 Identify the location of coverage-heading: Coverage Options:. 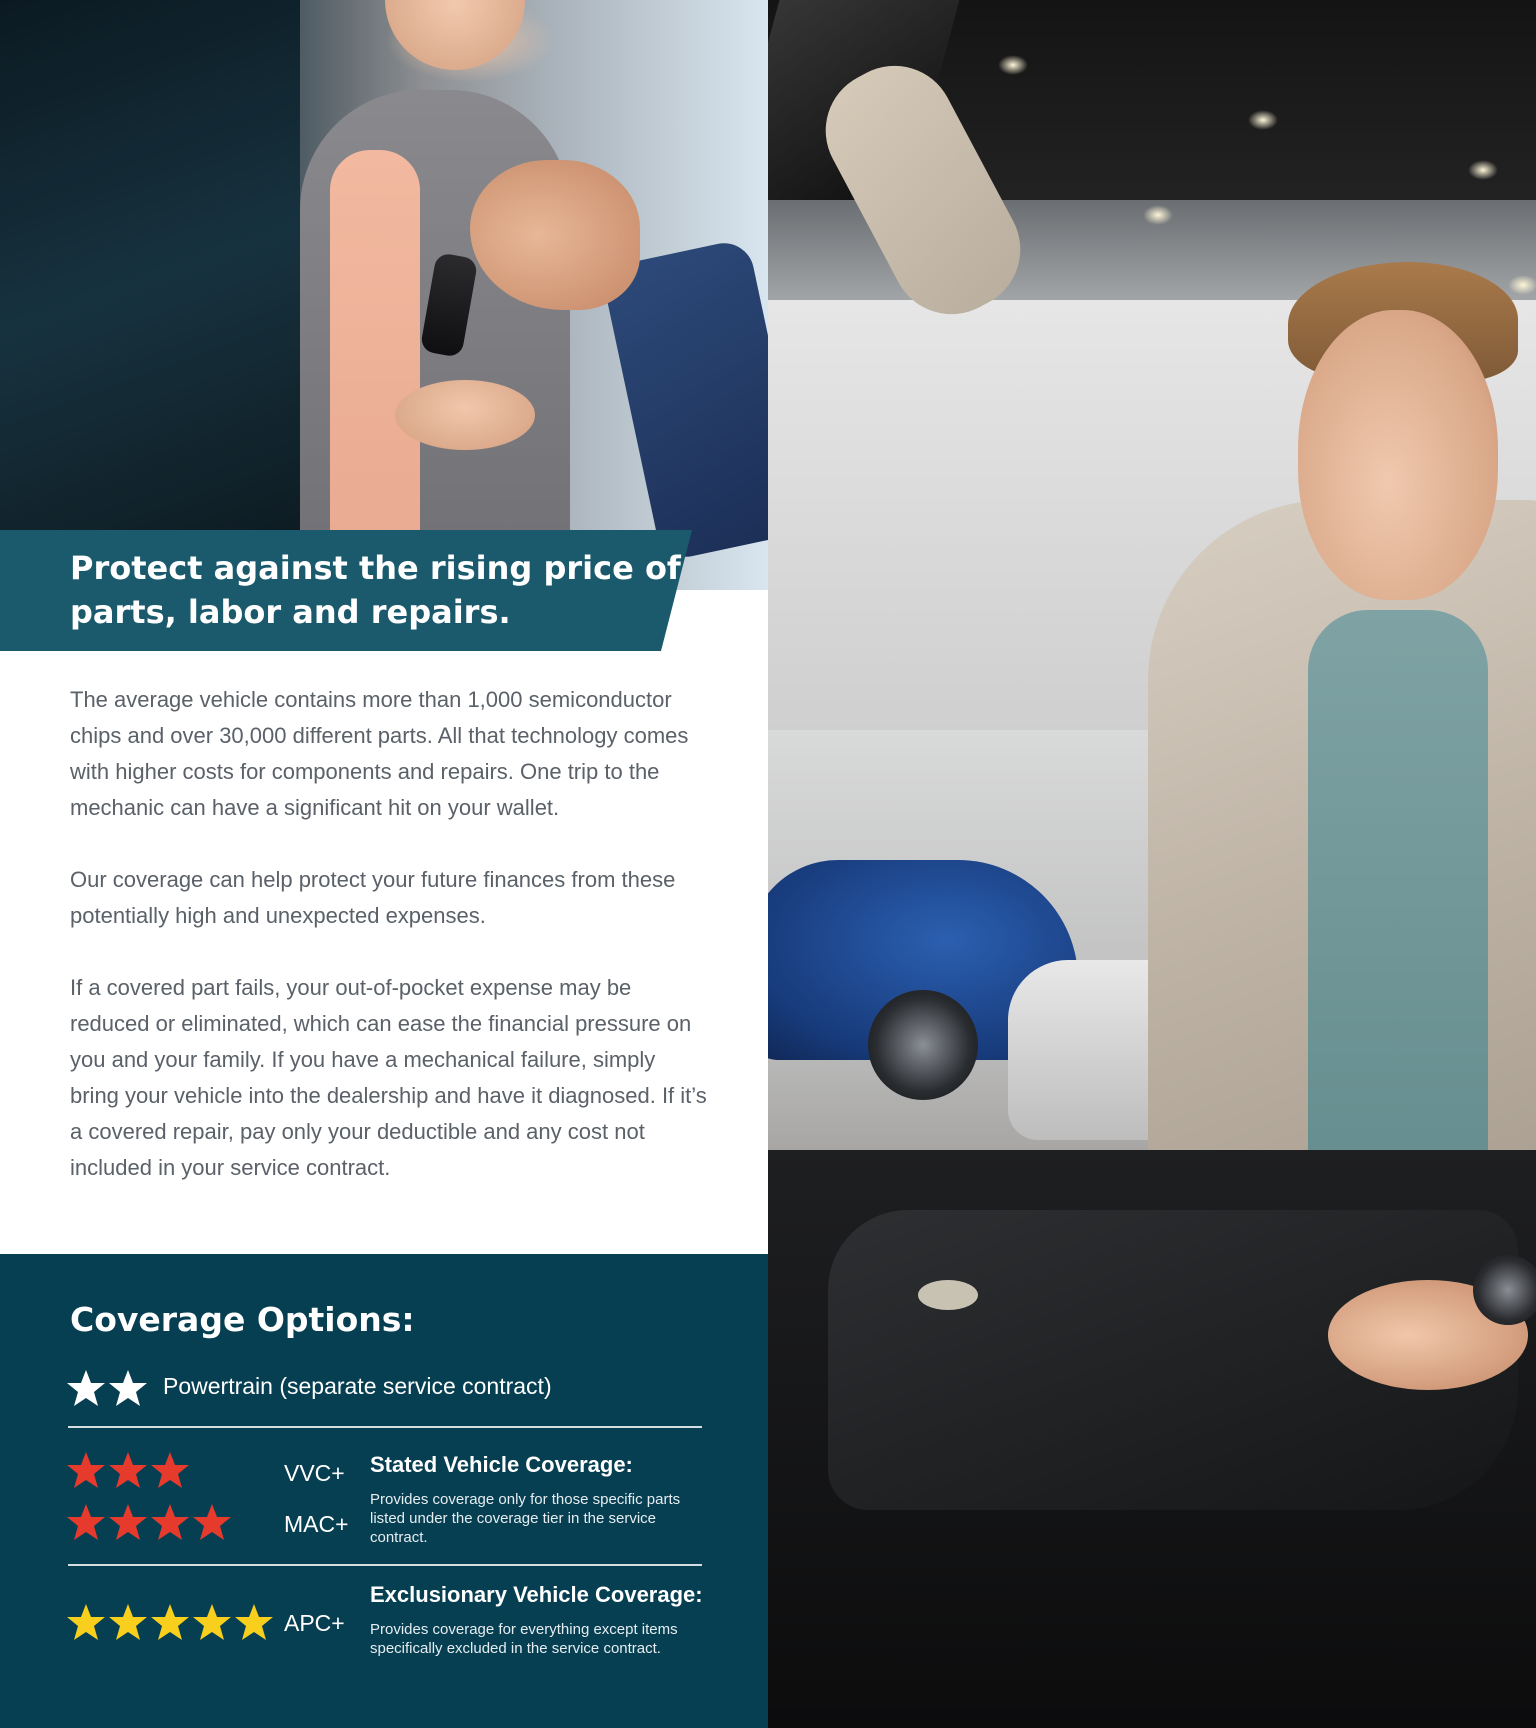
(242, 1319).